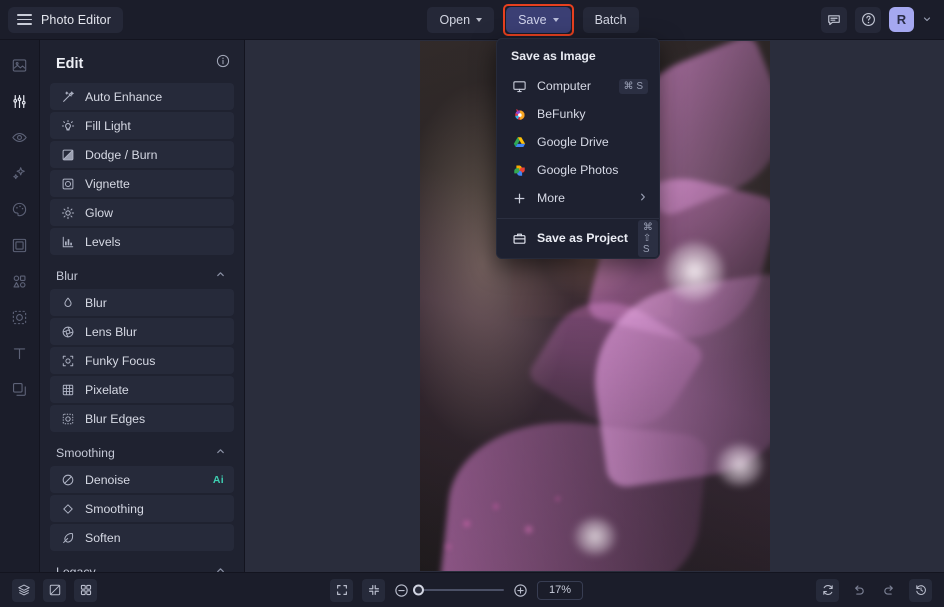 The height and width of the screenshot is (607, 944). What do you see at coordinates (67, 331) in the screenshot?
I see `lens-icon` at bounding box center [67, 331].